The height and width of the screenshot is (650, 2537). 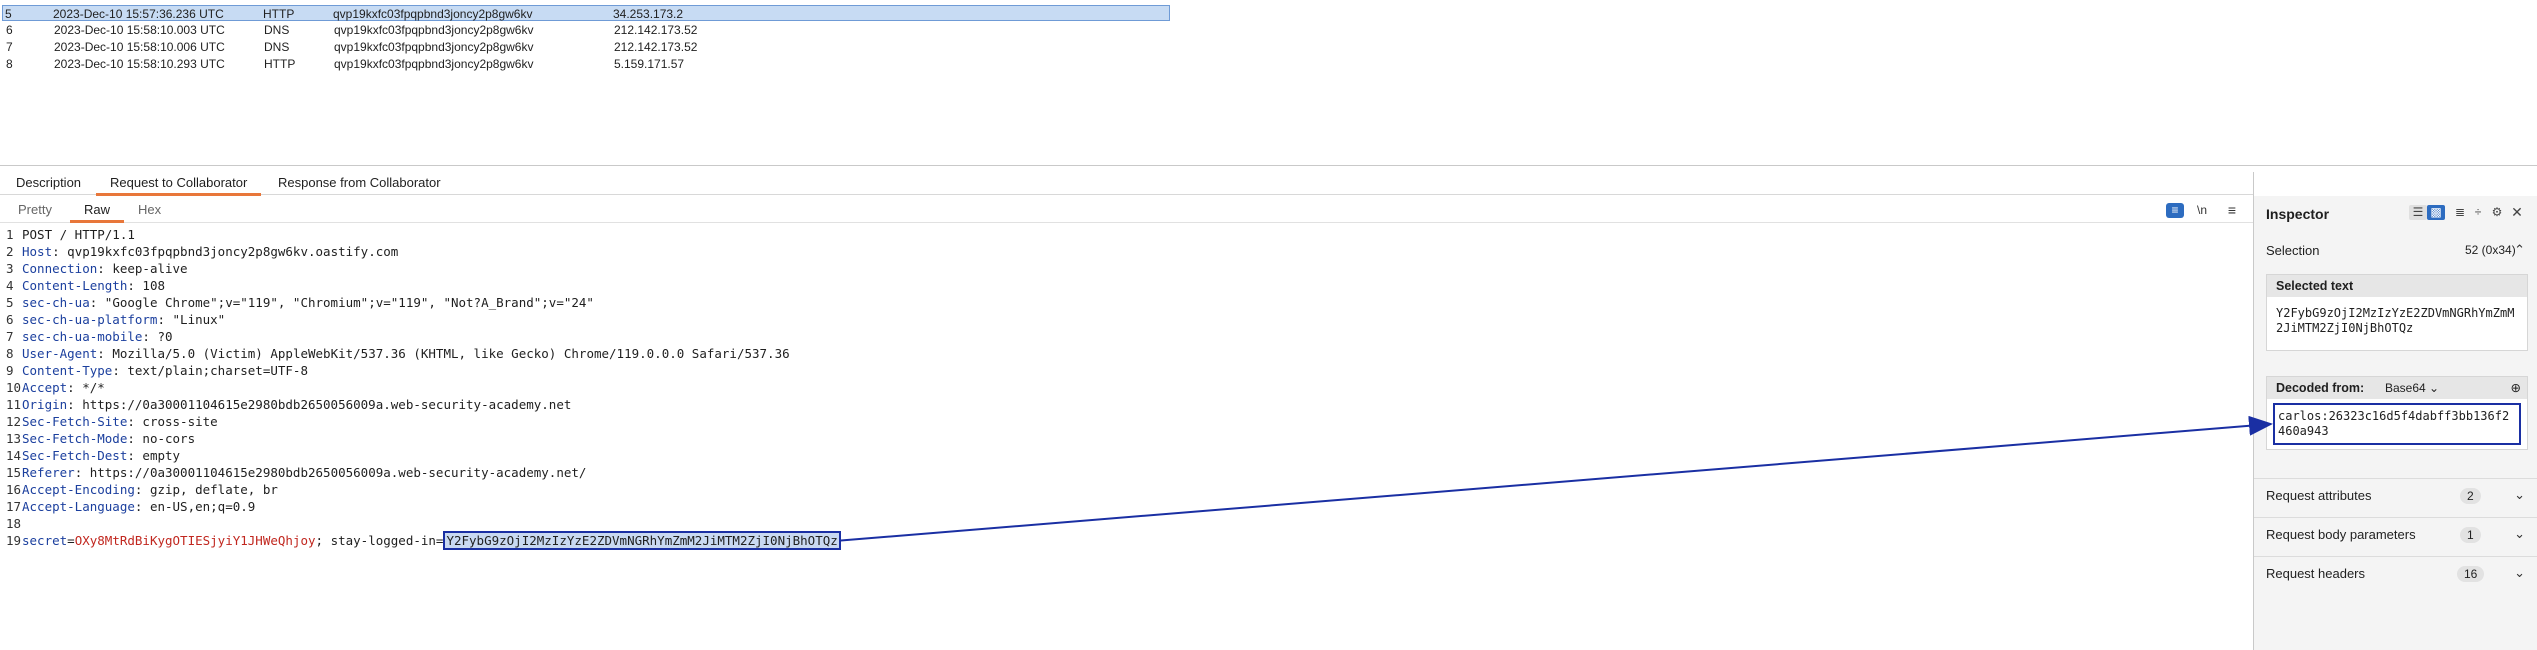 I want to click on header-line: 14Sec-Fetch-Dest: empty, so click(x=90, y=455).